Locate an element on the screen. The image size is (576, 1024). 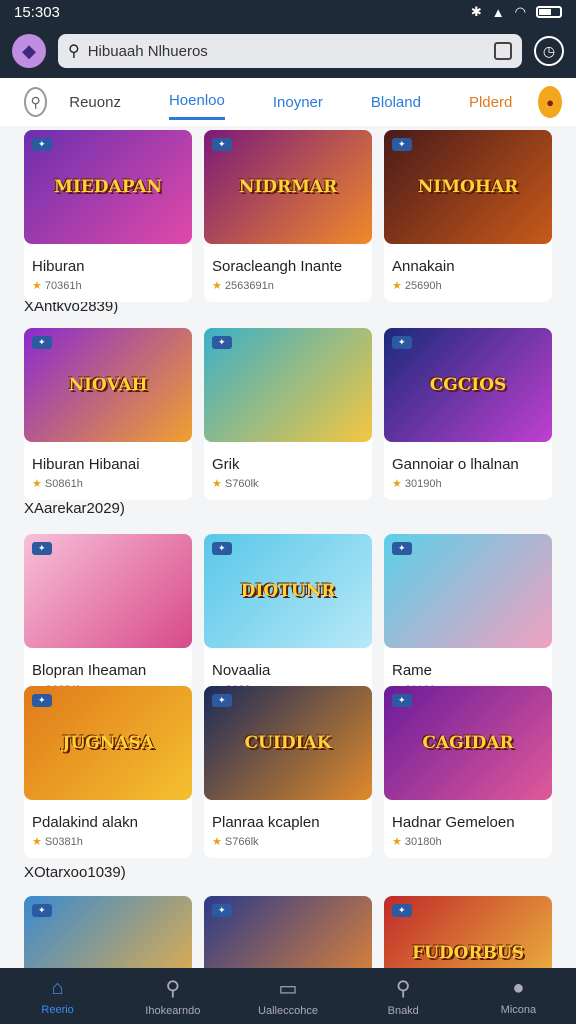
thumbnail-title: FUDORBUS is located at coordinates (468, 953).